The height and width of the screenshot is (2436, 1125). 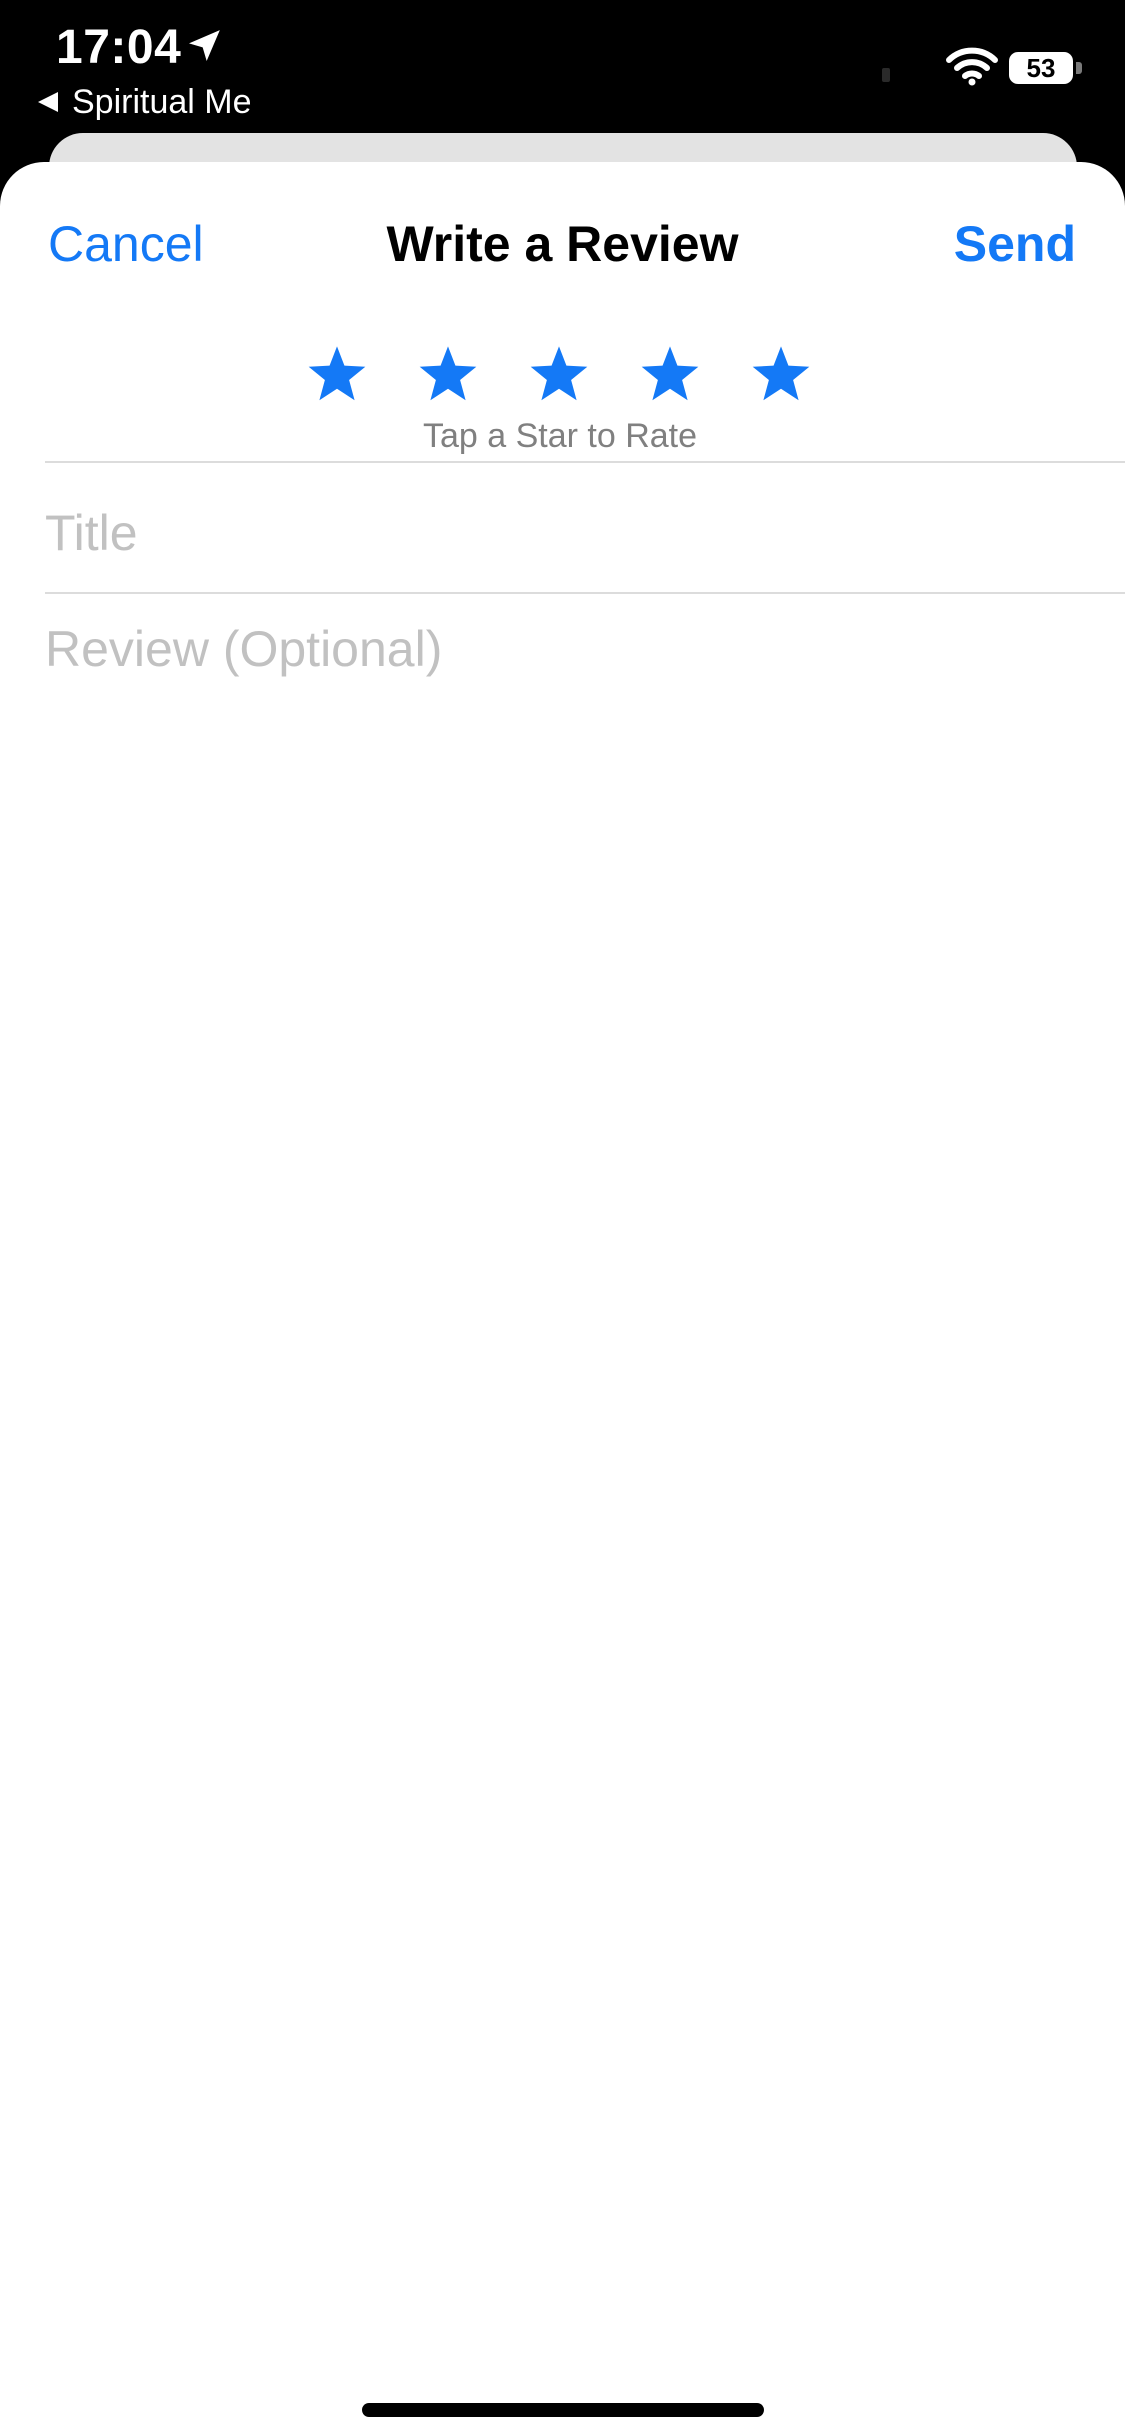 I want to click on wifi-icon, so click(x=972, y=66).